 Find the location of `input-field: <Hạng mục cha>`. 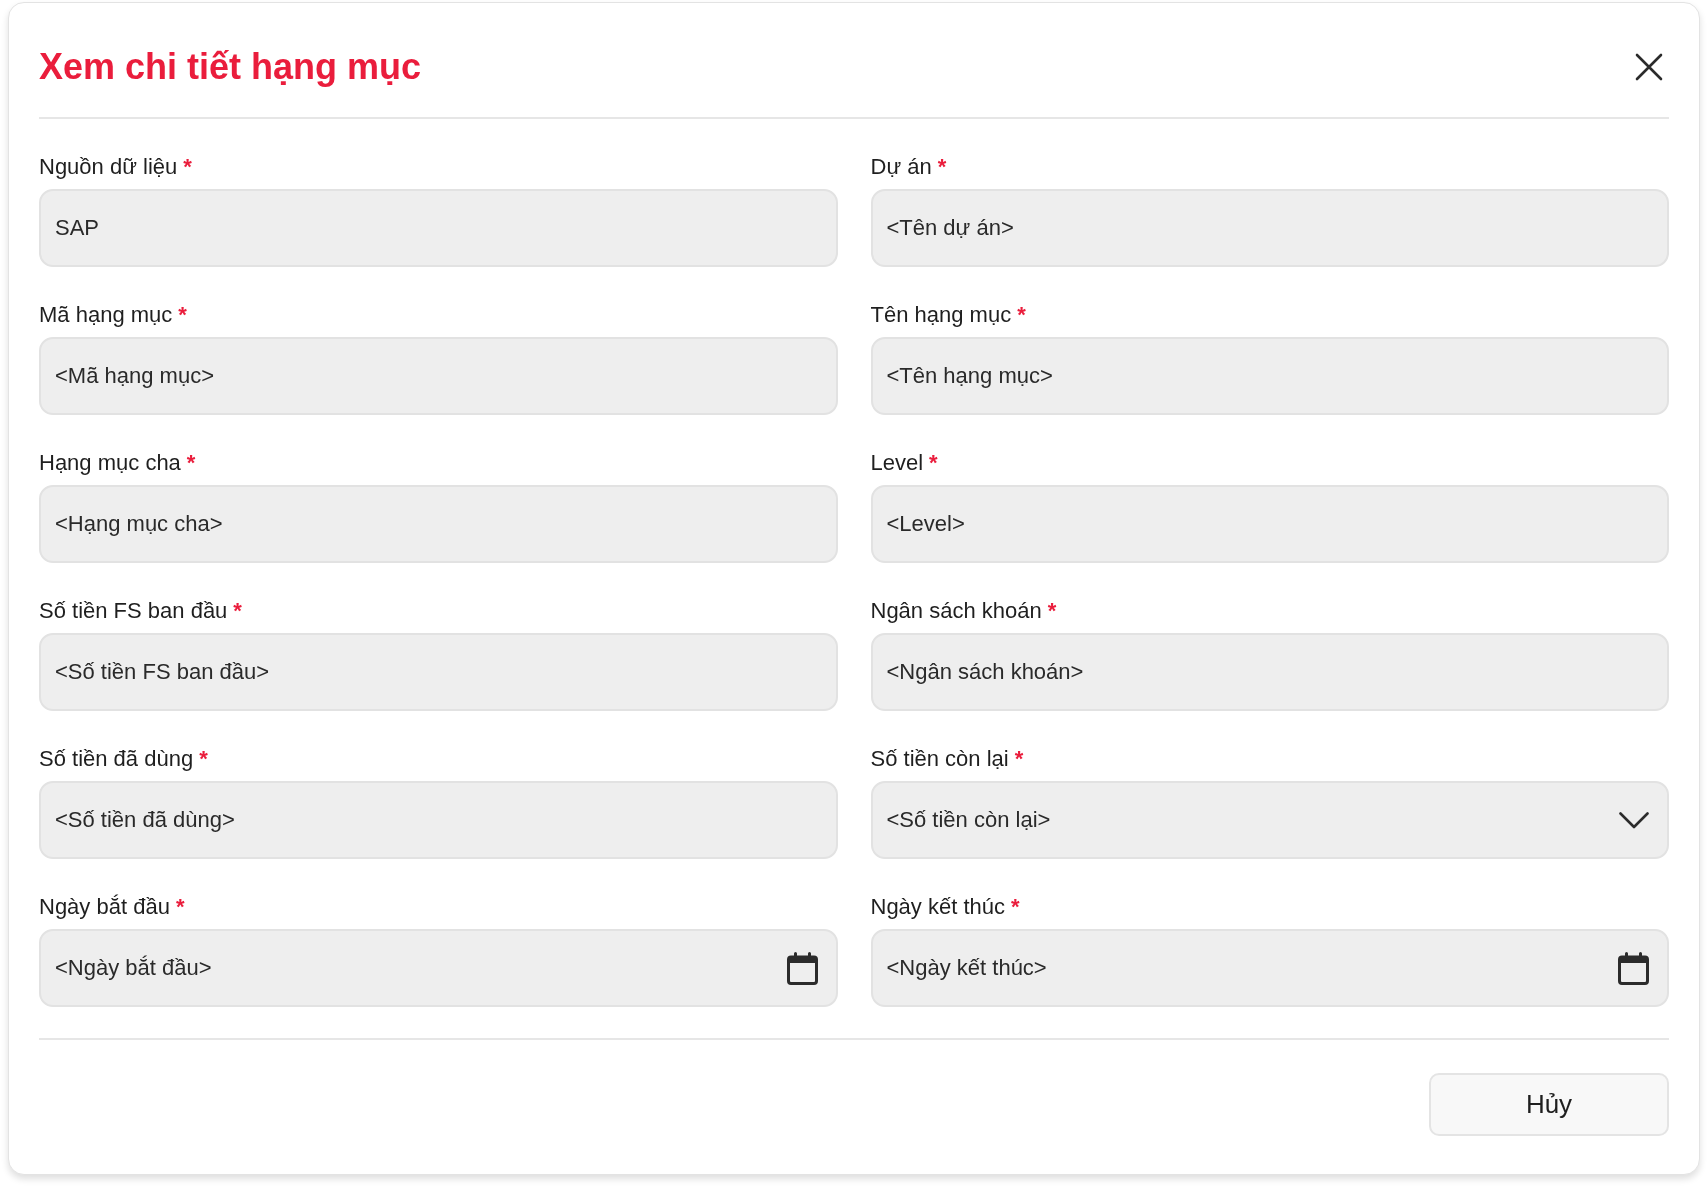

input-field: <Hạng mục cha> is located at coordinates (438, 524).